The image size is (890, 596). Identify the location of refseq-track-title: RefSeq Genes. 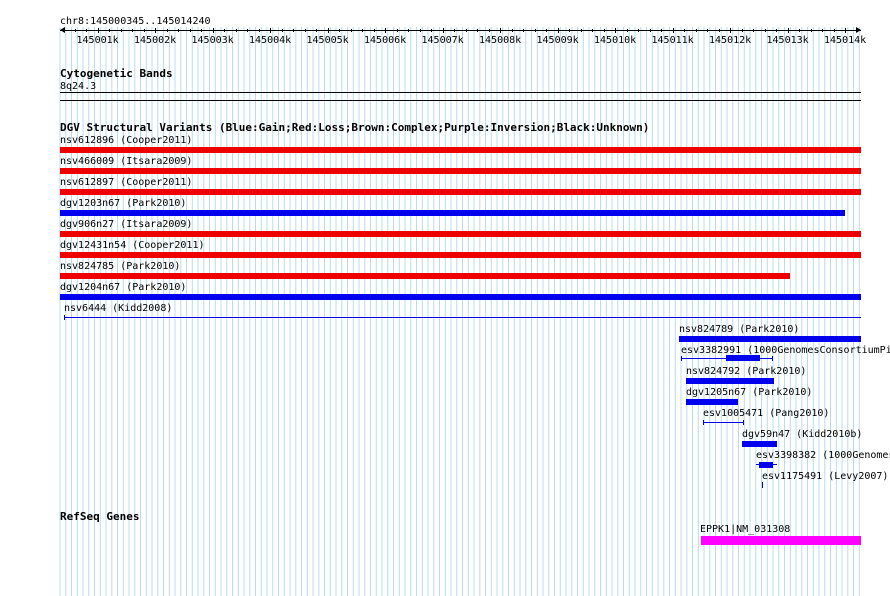
(99, 517).